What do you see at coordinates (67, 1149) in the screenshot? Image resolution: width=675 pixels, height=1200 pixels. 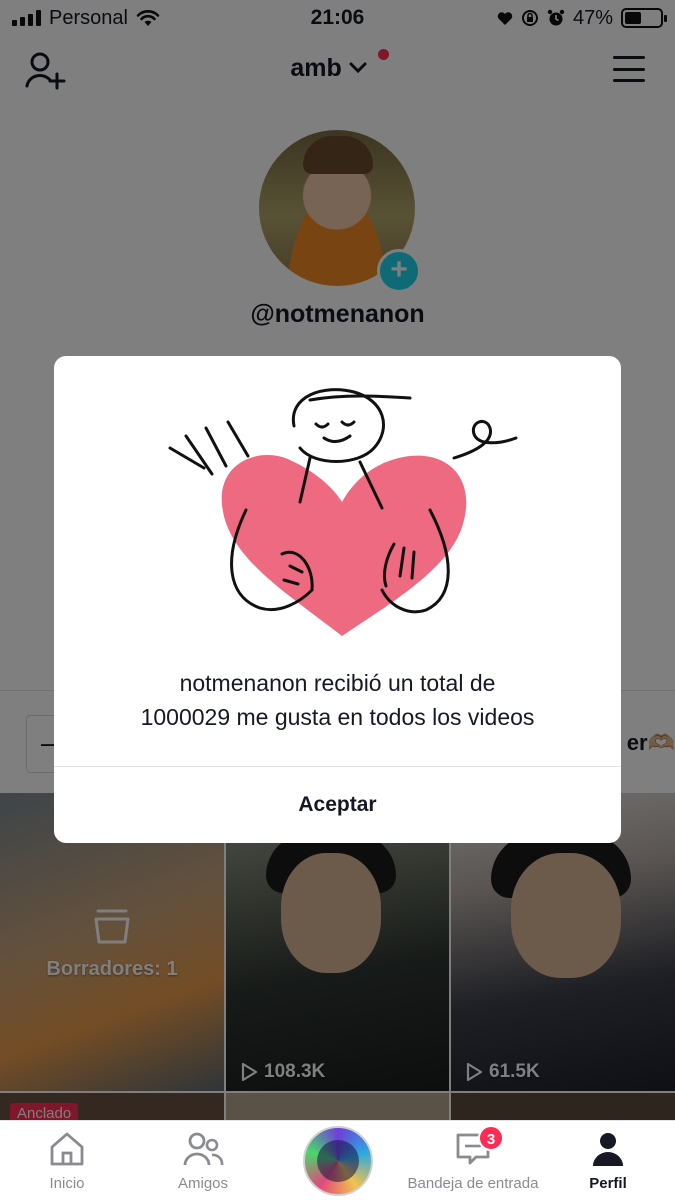 I see `home-icon` at bounding box center [67, 1149].